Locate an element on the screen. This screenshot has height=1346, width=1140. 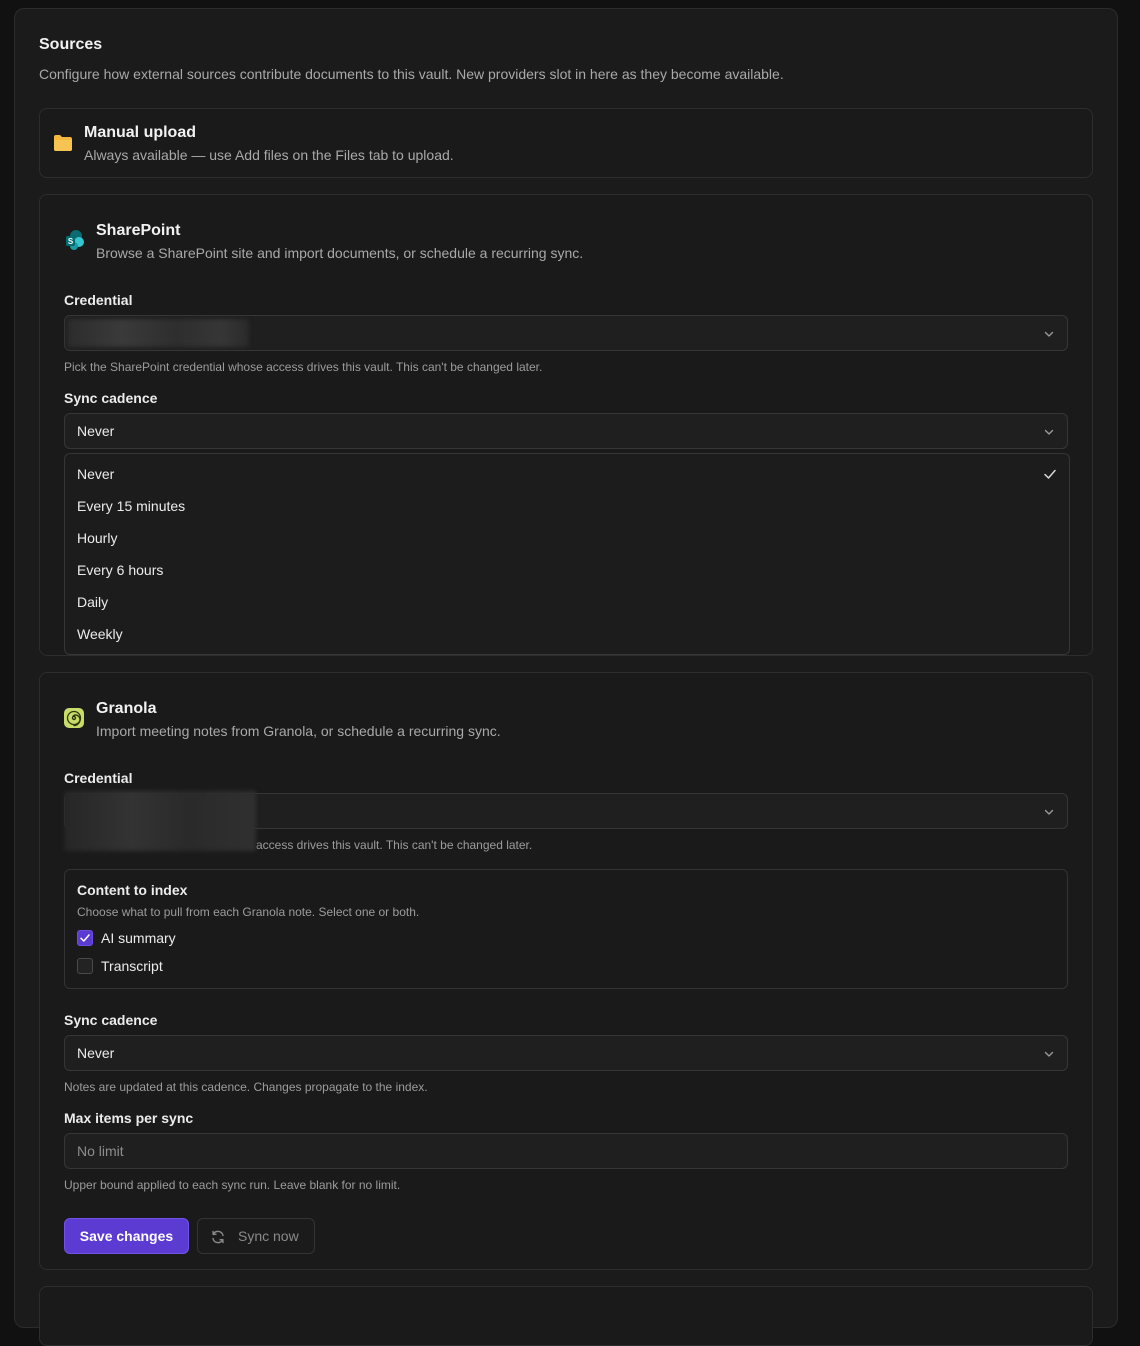
sharepoint-title: SharePoint is located at coordinates (138, 230).